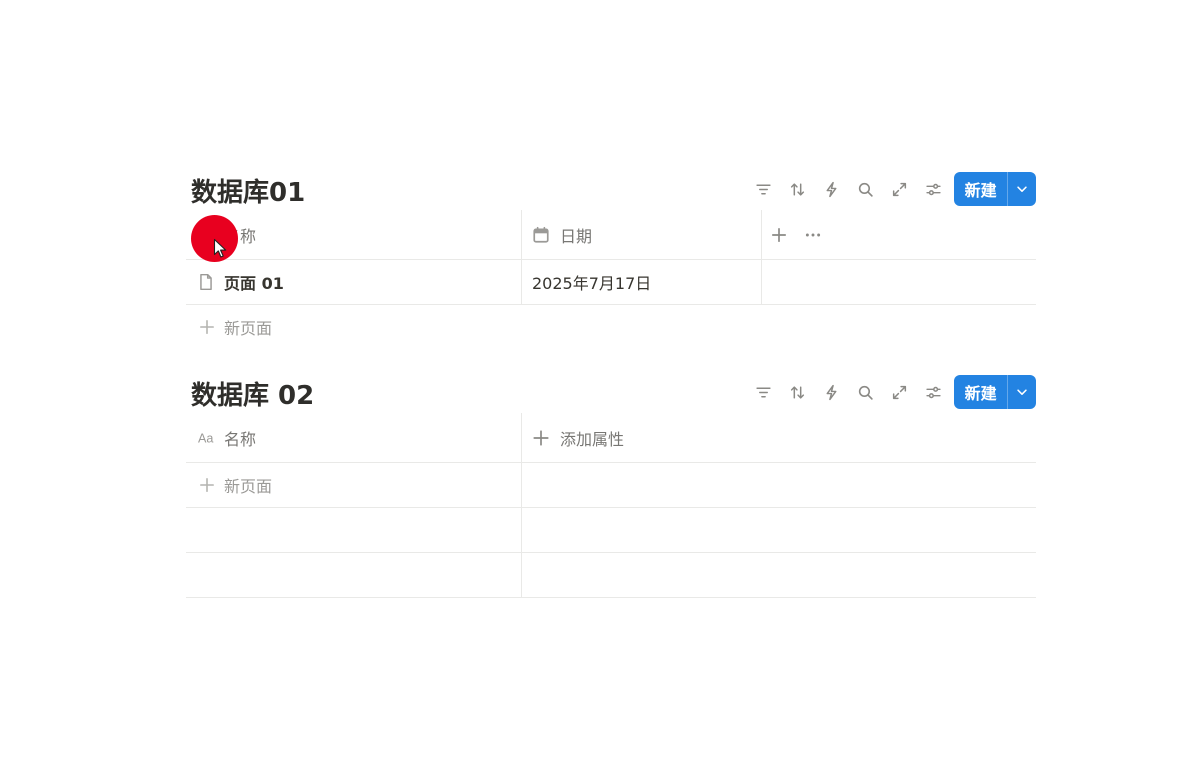  I want to click on cell-date: 2025年7月17日, so click(642, 282).